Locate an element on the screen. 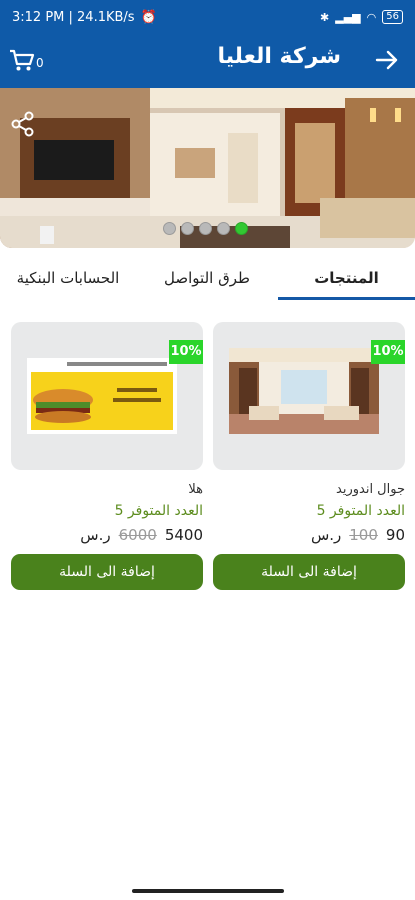 Image resolution: width=415 pixels, height=900 pixels. cart-icon is located at coordinates (22, 60).